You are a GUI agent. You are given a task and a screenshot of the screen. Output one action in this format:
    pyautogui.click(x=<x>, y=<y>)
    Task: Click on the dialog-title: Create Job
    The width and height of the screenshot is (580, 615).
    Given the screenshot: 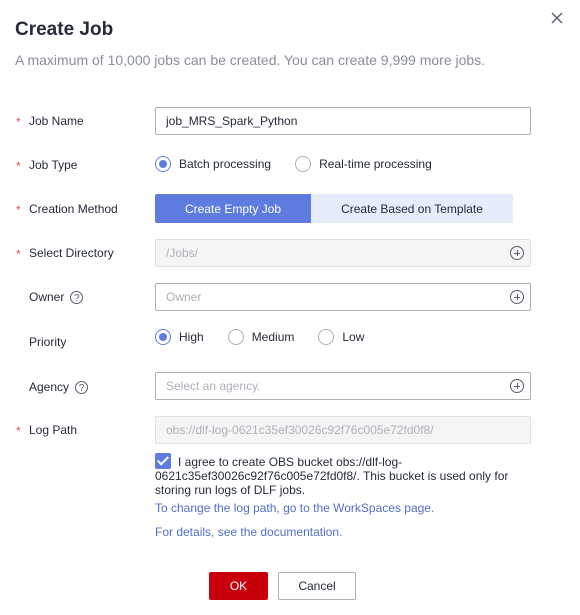 What is the action you would take?
    pyautogui.click(x=64, y=29)
    